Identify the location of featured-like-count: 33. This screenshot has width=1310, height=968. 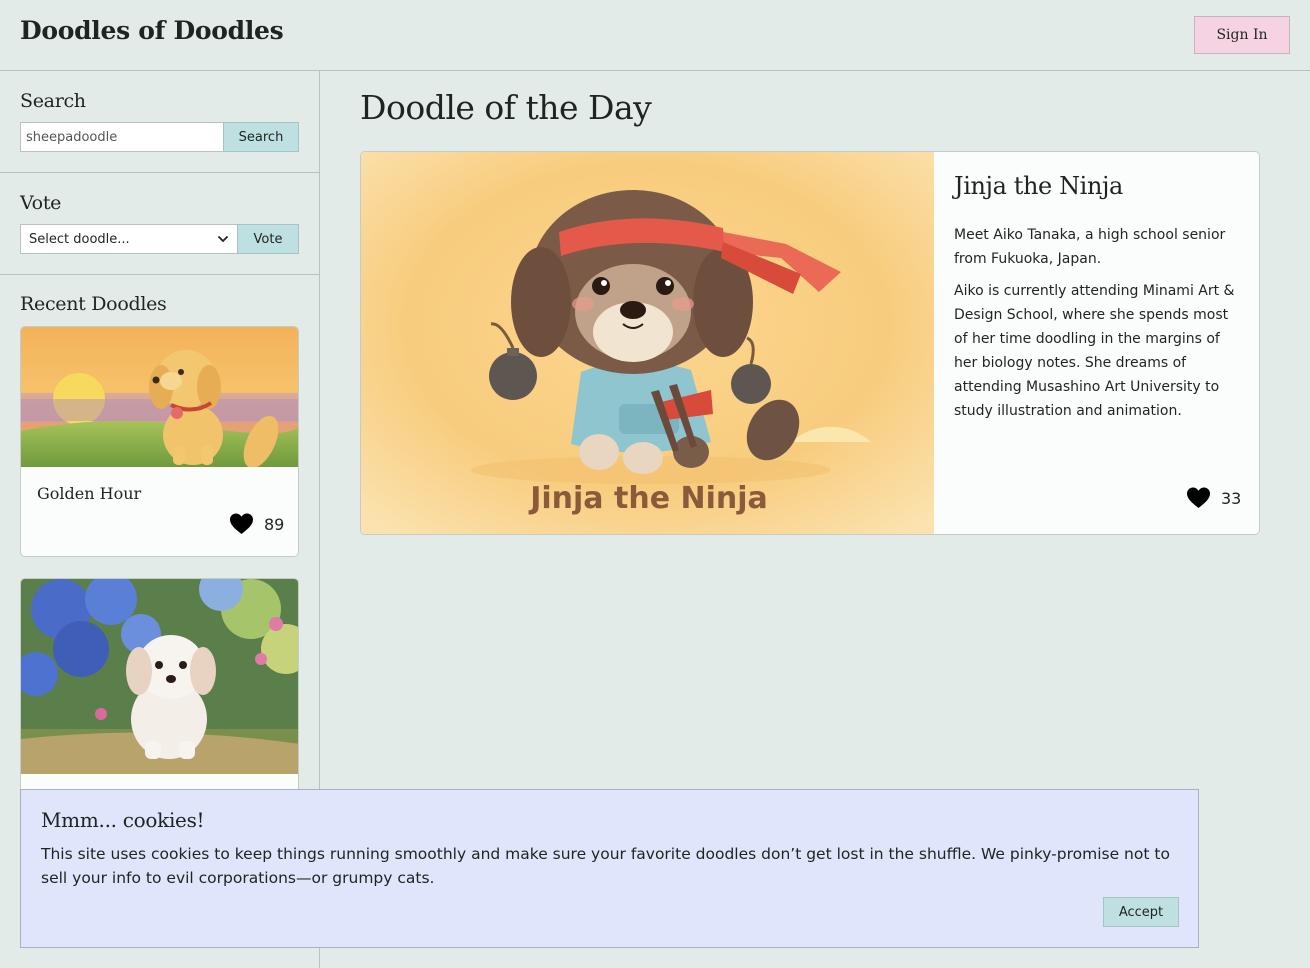
(1213, 498).